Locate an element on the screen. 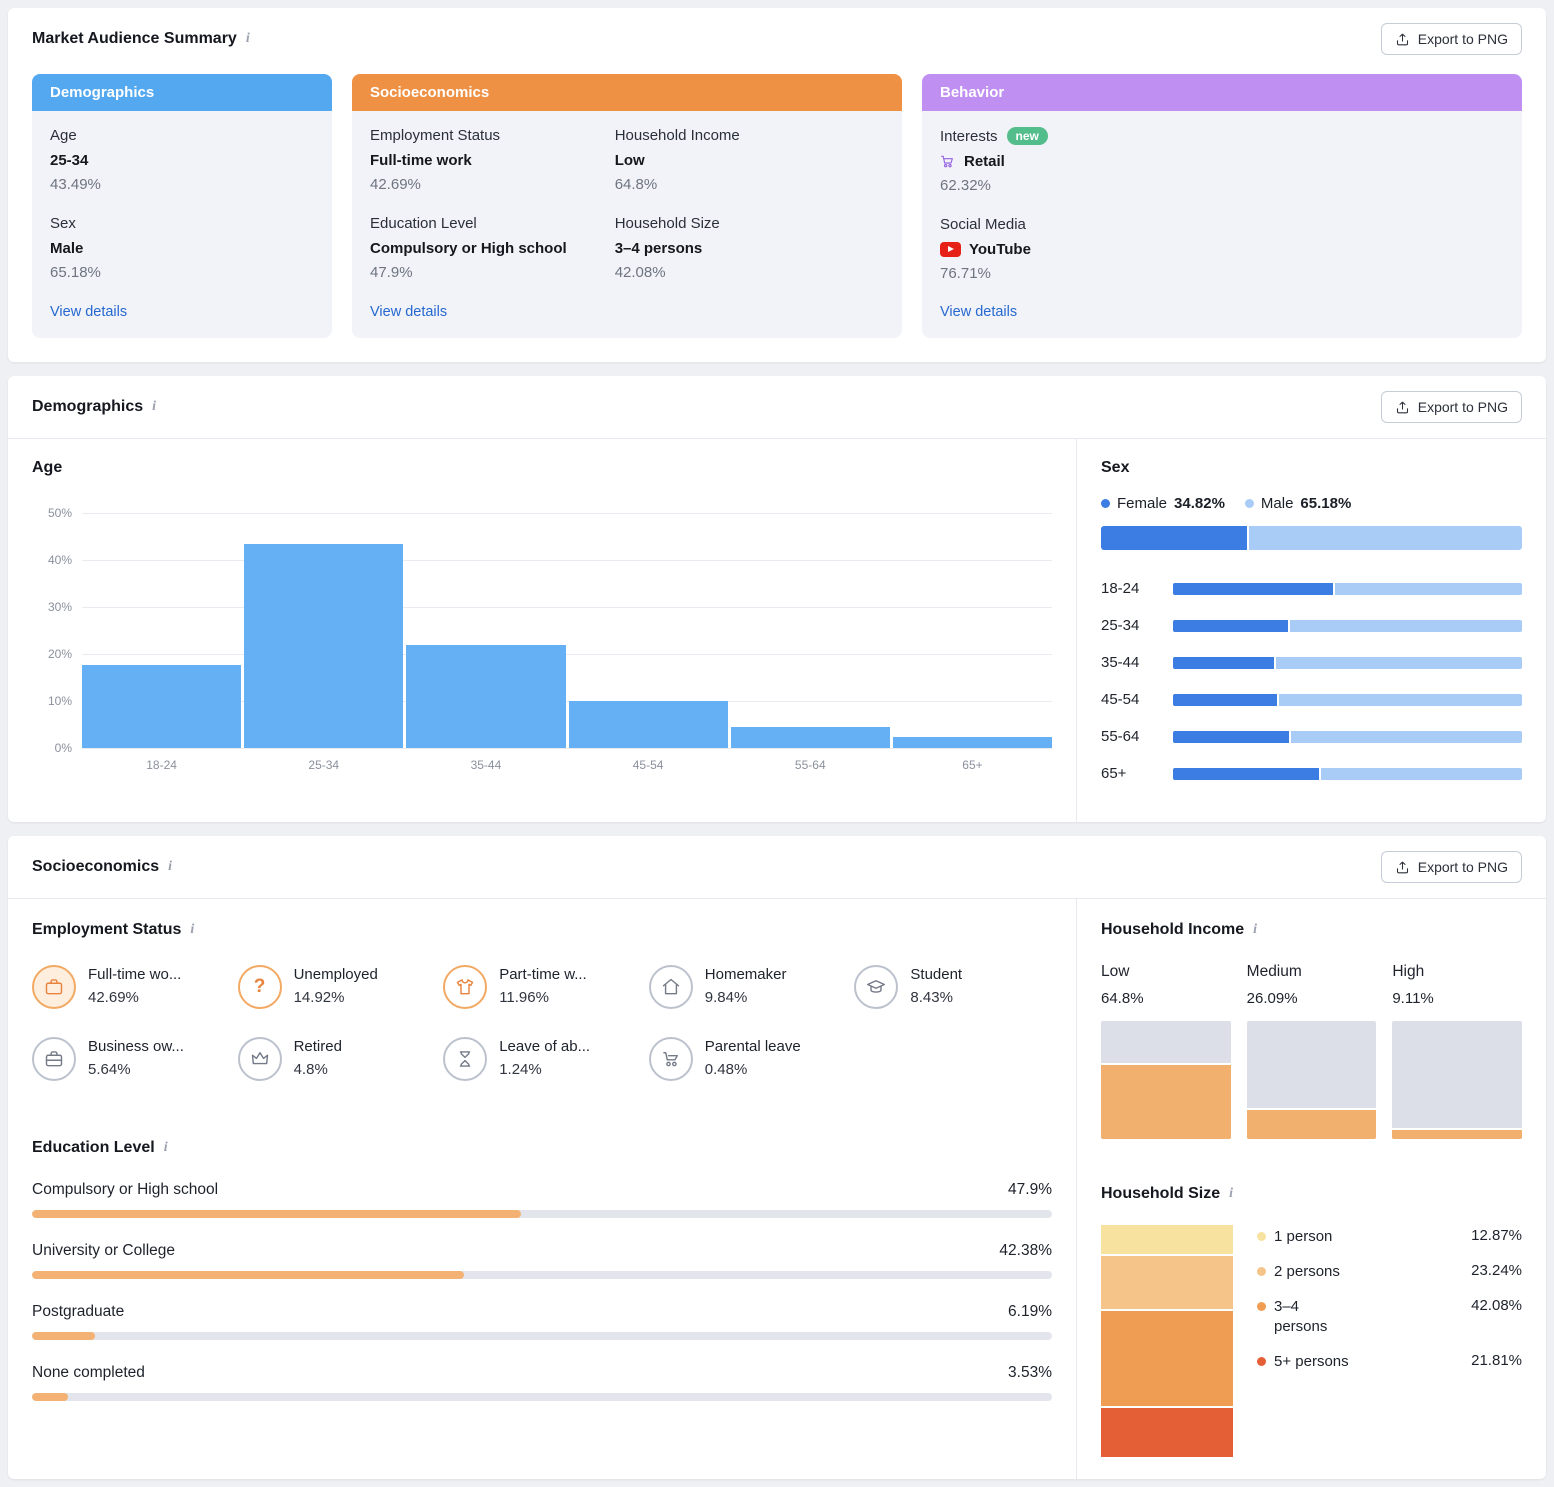 The width and height of the screenshot is (1554, 1487). socioeconomics-title-text: Socioeconomics is located at coordinates (96, 866).